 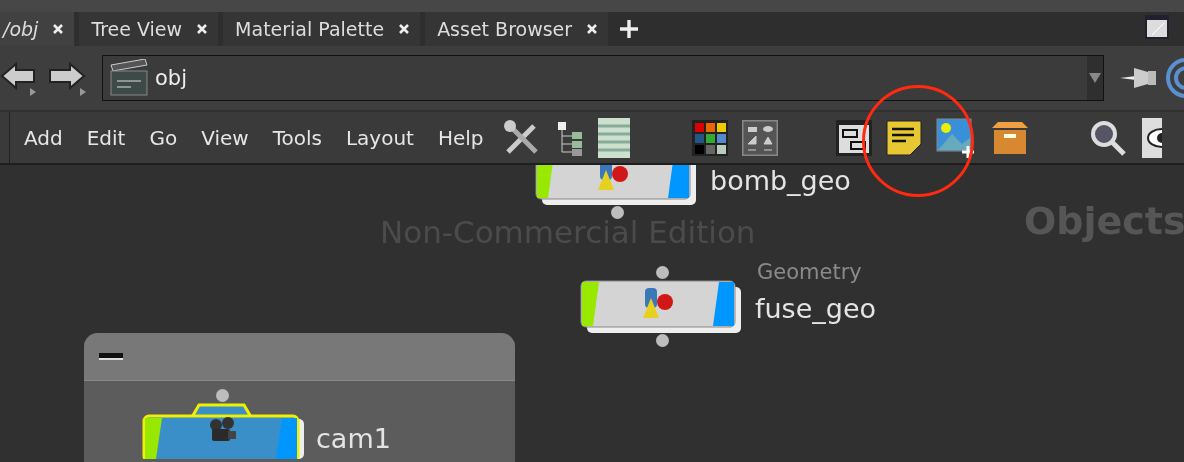 What do you see at coordinates (613, 137) in the screenshot?
I see `striped-panel-icon` at bounding box center [613, 137].